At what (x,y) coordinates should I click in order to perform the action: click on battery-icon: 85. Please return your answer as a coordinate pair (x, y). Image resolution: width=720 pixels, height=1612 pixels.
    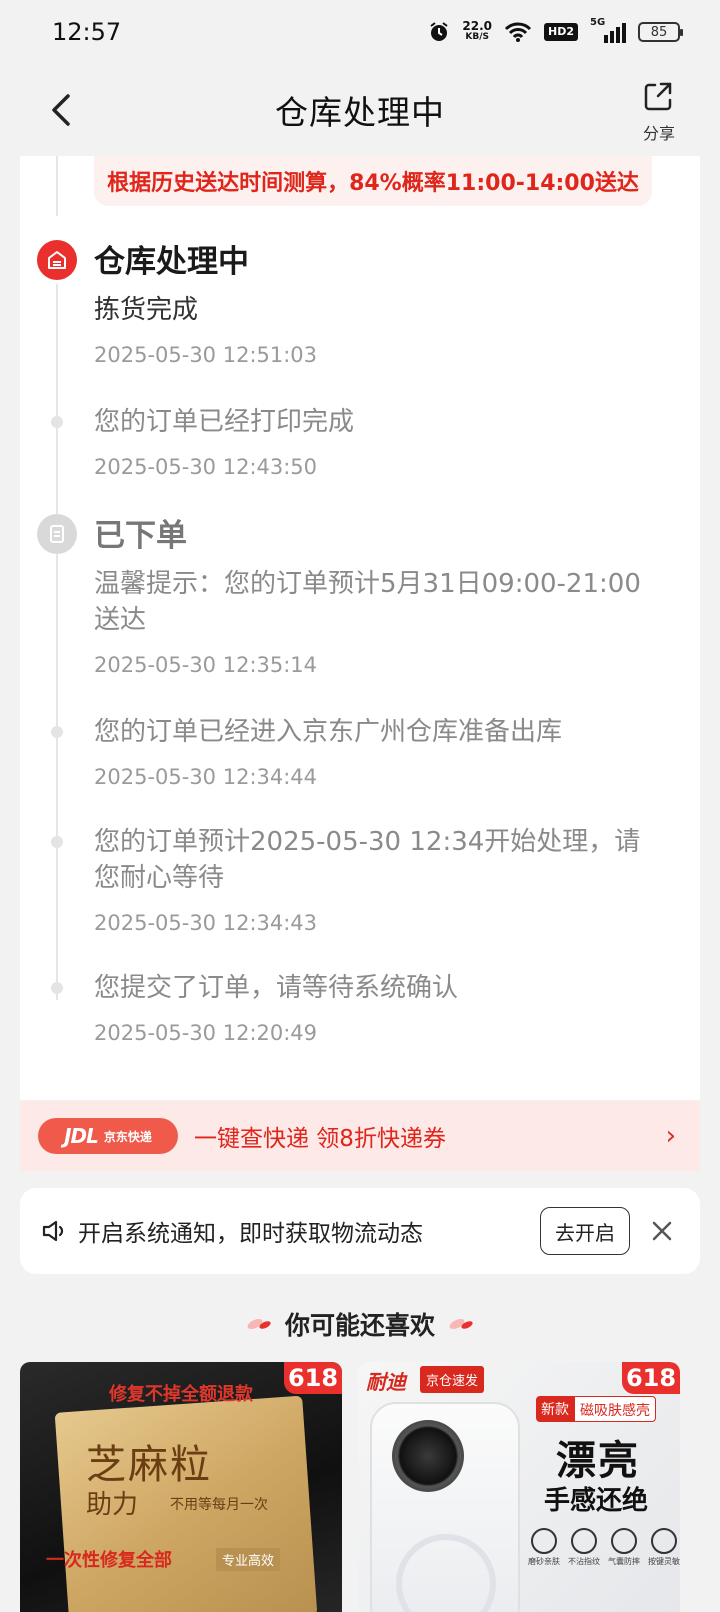
    Looking at the image, I should click on (660, 32).